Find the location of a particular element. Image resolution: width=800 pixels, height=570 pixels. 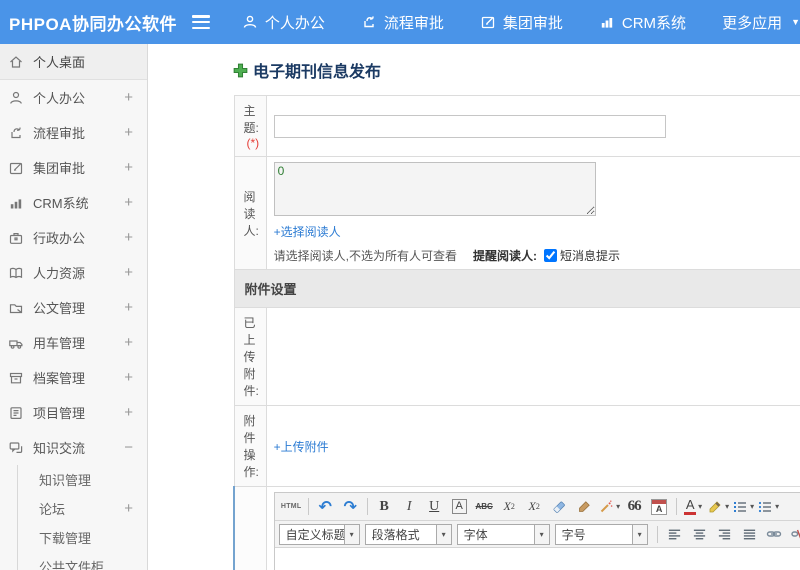

bold-button: B is located at coordinates (384, 507).